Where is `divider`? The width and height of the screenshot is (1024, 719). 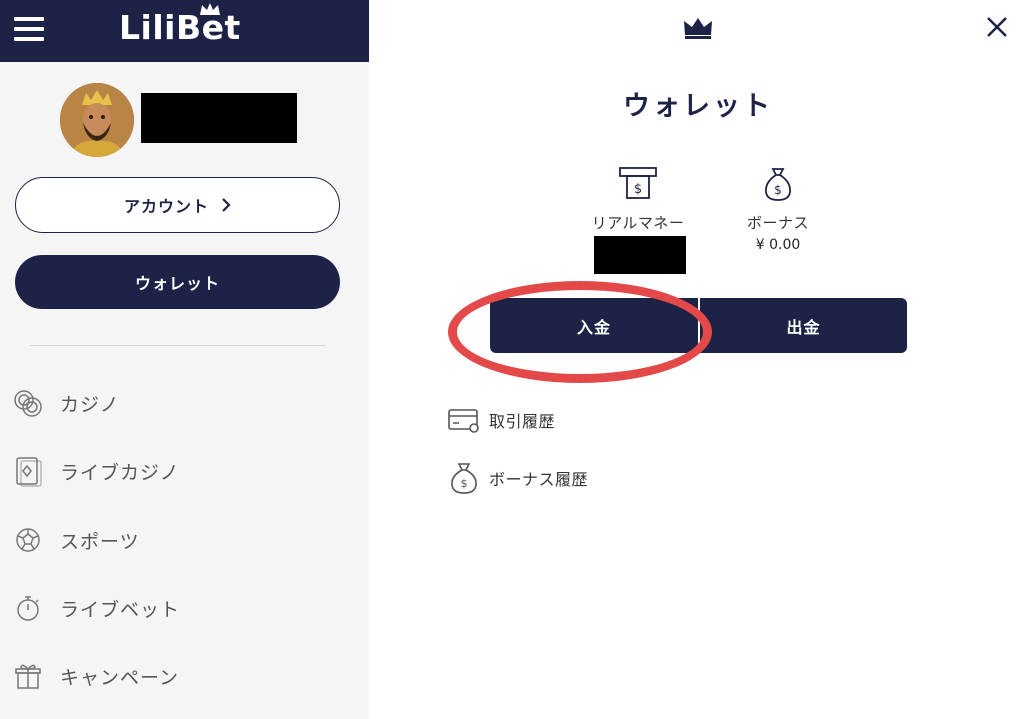
divider is located at coordinates (177, 345).